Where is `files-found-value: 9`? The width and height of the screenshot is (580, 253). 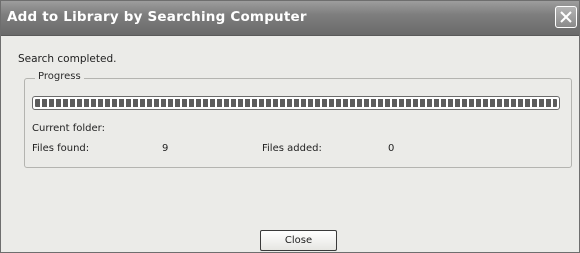 files-found-value: 9 is located at coordinates (165, 148).